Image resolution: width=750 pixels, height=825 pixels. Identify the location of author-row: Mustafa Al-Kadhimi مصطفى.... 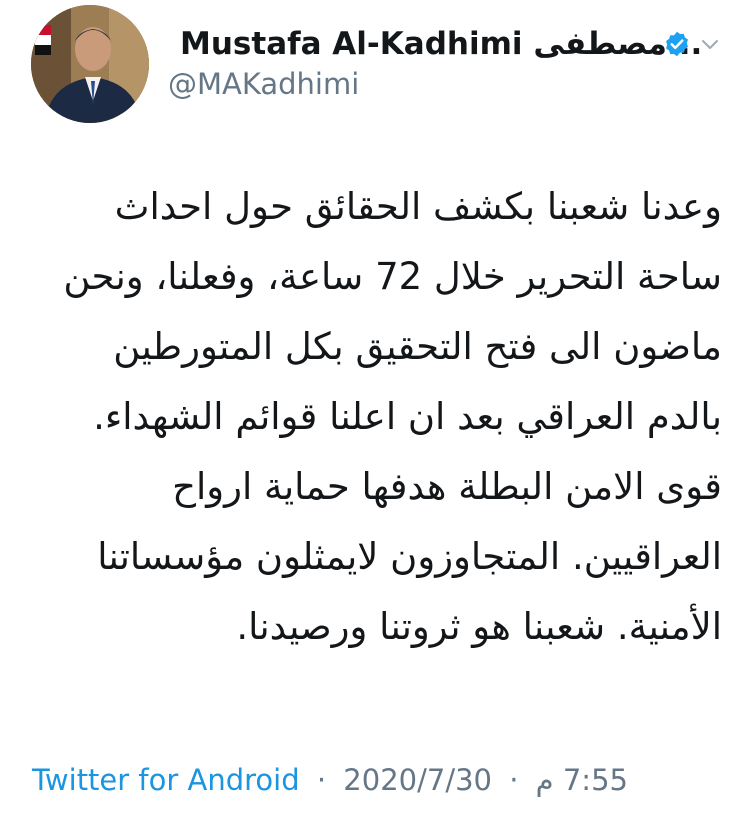
(460, 44).